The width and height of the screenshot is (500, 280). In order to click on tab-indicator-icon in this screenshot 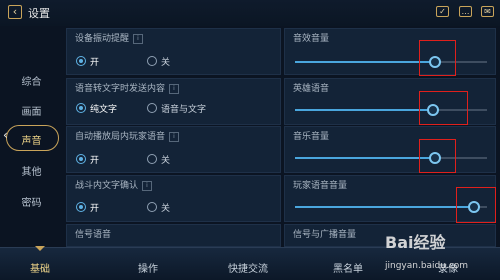, I will do `click(40, 248)`.